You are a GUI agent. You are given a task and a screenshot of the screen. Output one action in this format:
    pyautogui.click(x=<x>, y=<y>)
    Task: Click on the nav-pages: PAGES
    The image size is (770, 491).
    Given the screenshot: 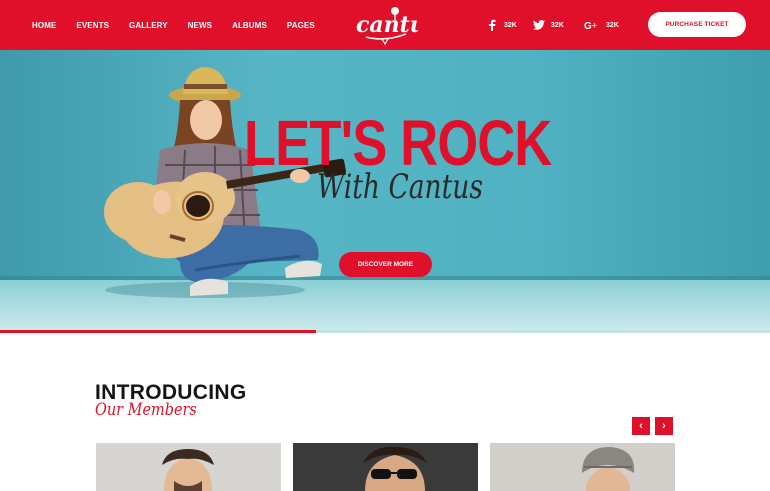 What is the action you would take?
    pyautogui.click(x=301, y=25)
    